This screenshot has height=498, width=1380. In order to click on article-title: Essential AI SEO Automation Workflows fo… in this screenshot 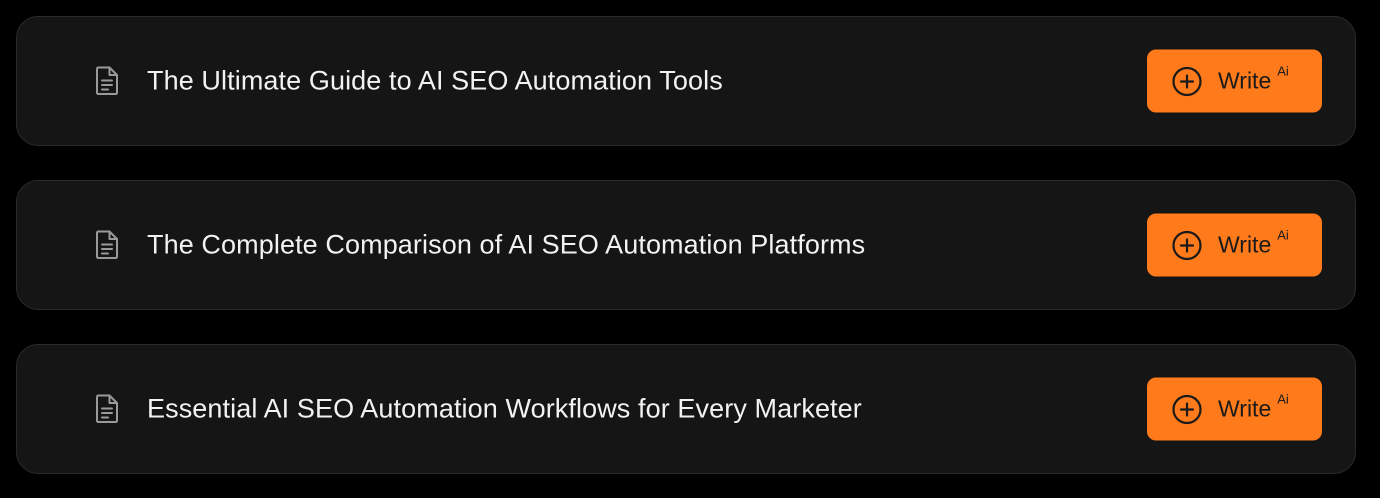, I will do `click(504, 408)`.